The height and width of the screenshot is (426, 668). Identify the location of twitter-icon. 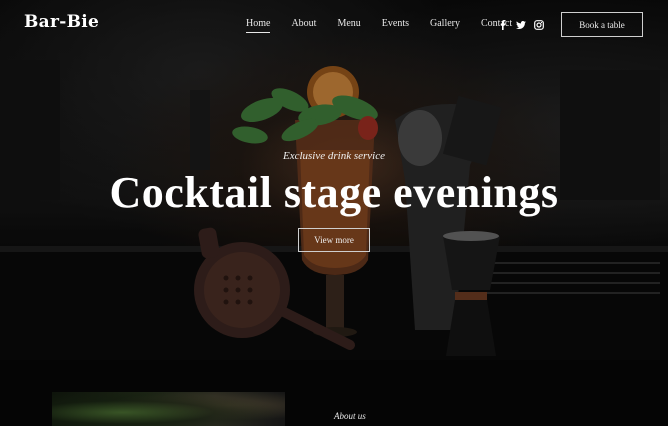
(520, 24).